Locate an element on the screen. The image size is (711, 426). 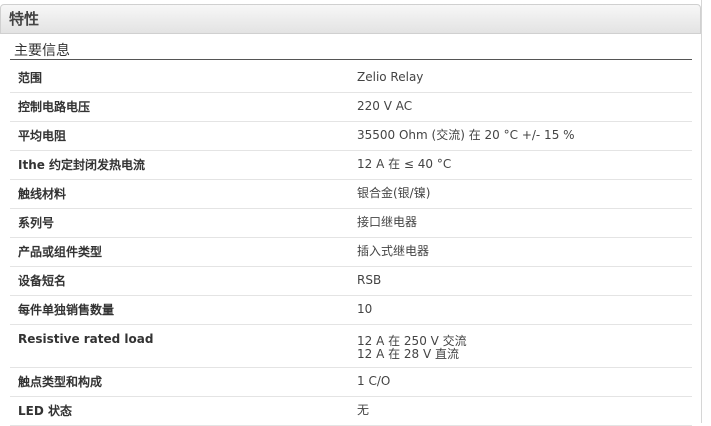
spec-label: 平均电阻 is located at coordinates (42, 136).